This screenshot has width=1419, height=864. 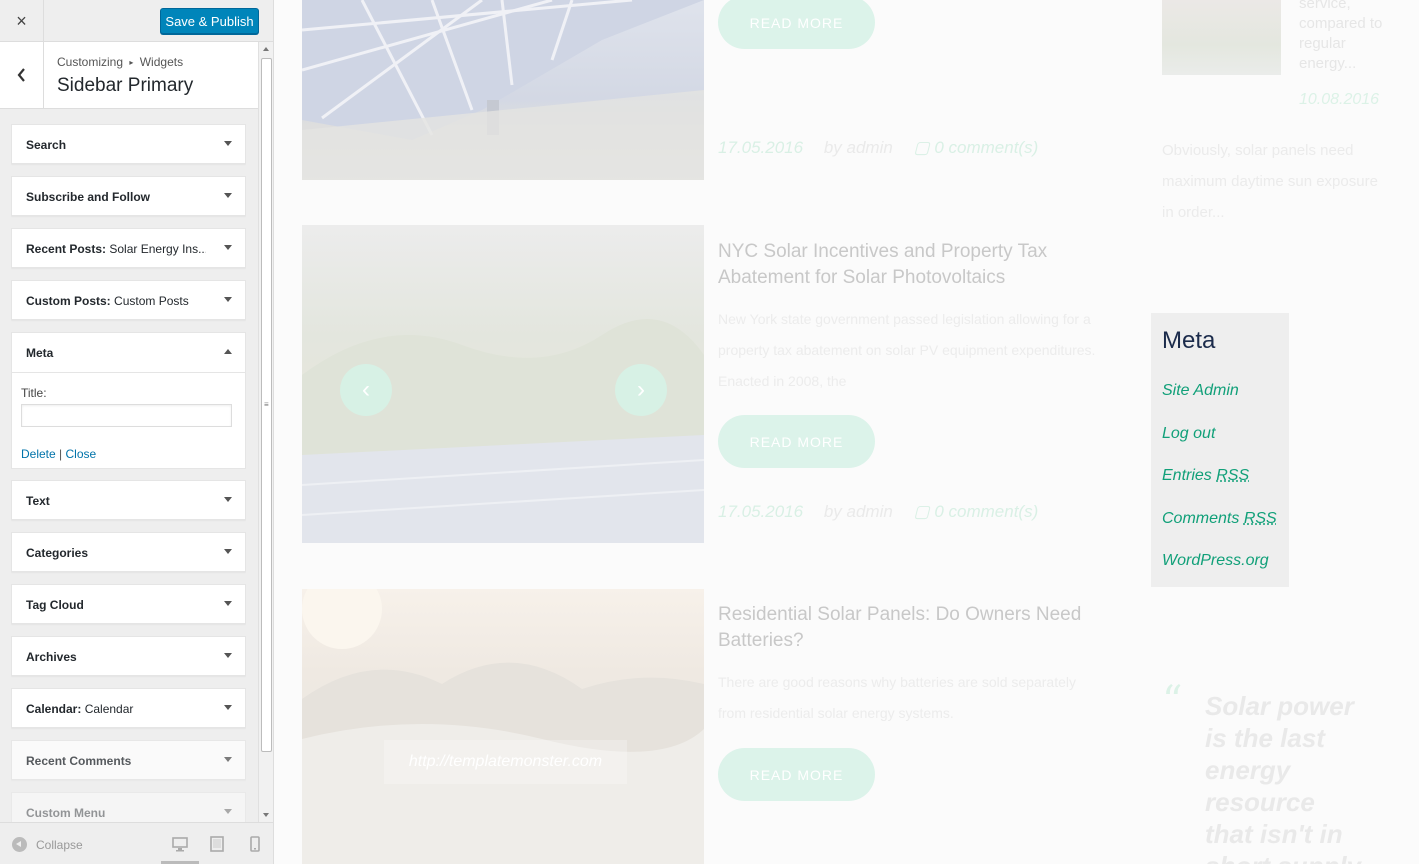 What do you see at coordinates (116, 145) in the screenshot?
I see `widget-title: Search` at bounding box center [116, 145].